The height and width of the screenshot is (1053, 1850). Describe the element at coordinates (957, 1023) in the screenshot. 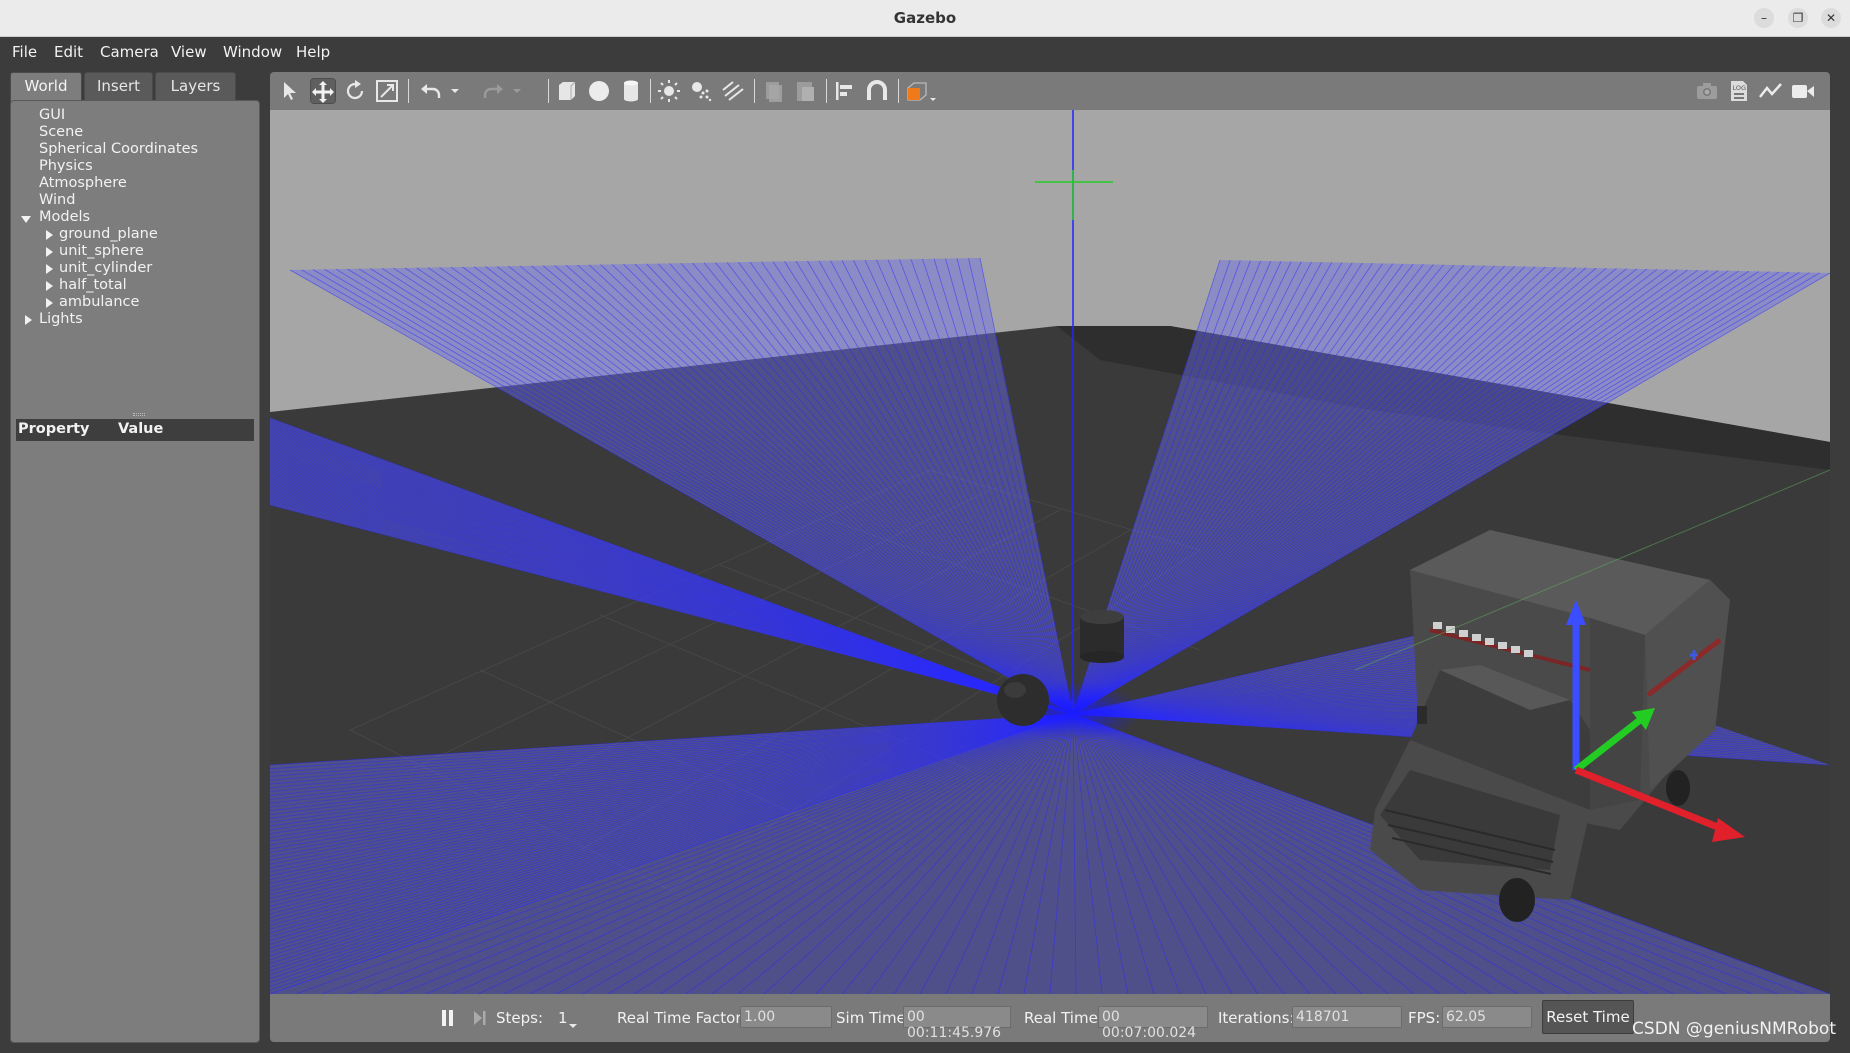

I see `sim-time-value: 00 00:11:45.976` at that location.